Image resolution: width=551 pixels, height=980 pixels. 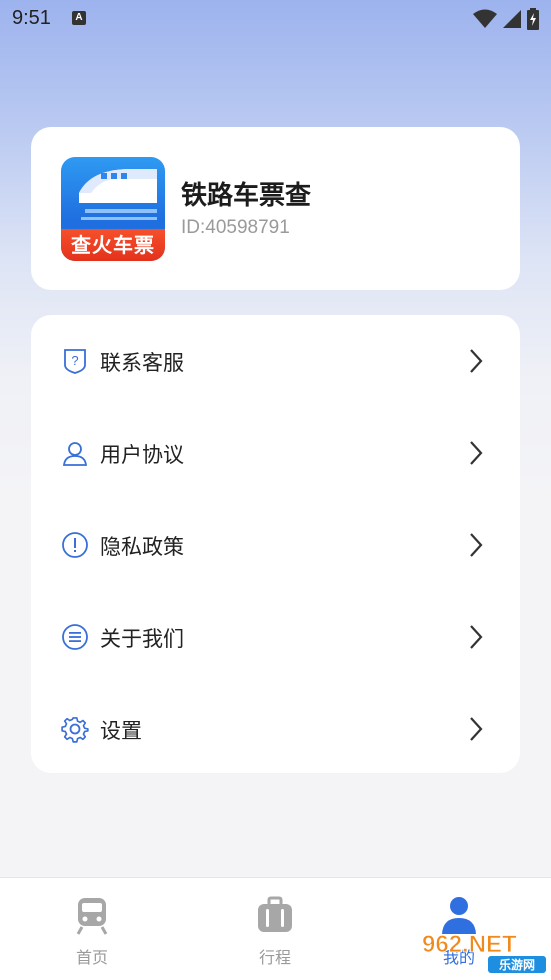 I want to click on battery-icon, so click(x=533, y=19).